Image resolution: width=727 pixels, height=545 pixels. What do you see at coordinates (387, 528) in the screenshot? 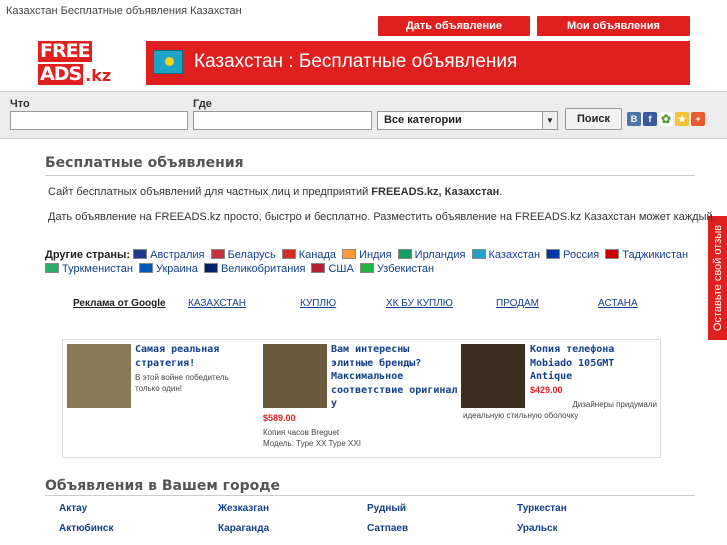
I see `city-link: Сатпаев` at bounding box center [387, 528].